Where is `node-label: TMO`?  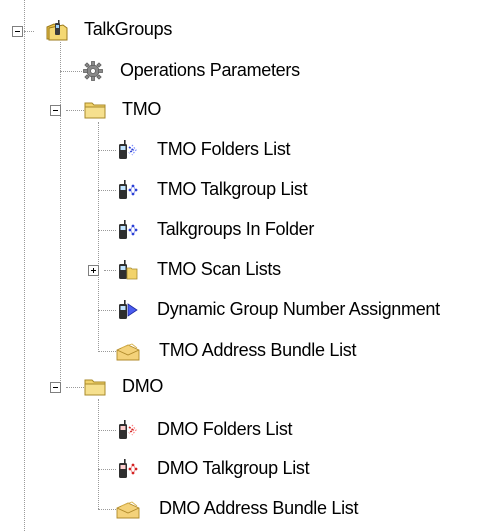 node-label: TMO is located at coordinates (142, 109).